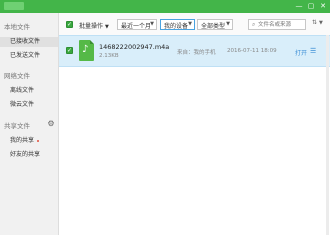  What do you see at coordinates (33, 56) in the screenshot?
I see `sidebar-item-sent: 已发送文件` at bounding box center [33, 56].